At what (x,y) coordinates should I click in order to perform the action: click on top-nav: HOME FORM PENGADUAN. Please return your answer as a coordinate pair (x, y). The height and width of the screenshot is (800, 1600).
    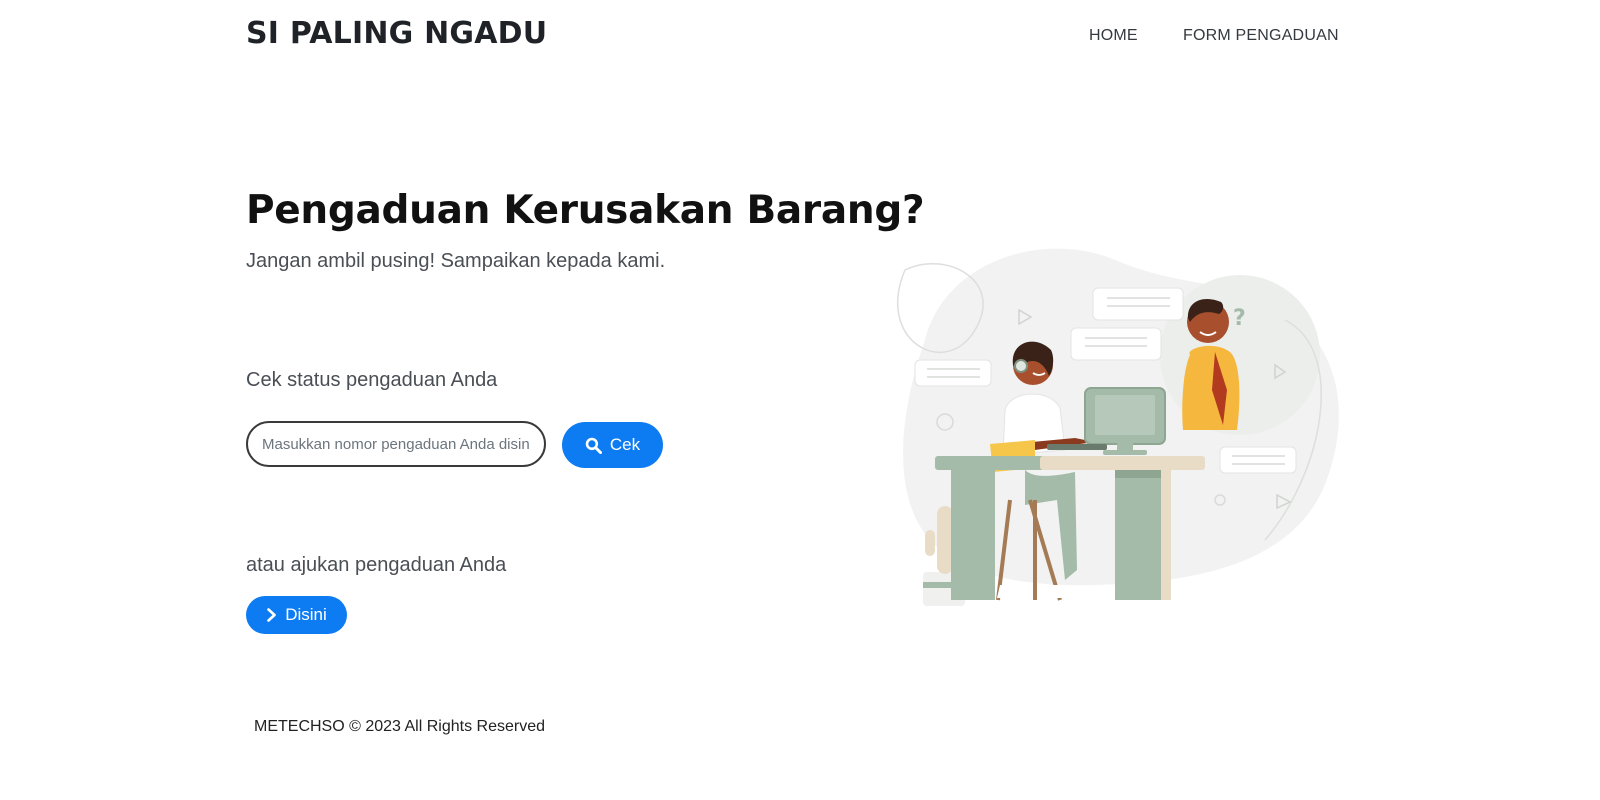
    Looking at the image, I should click on (800, 37).